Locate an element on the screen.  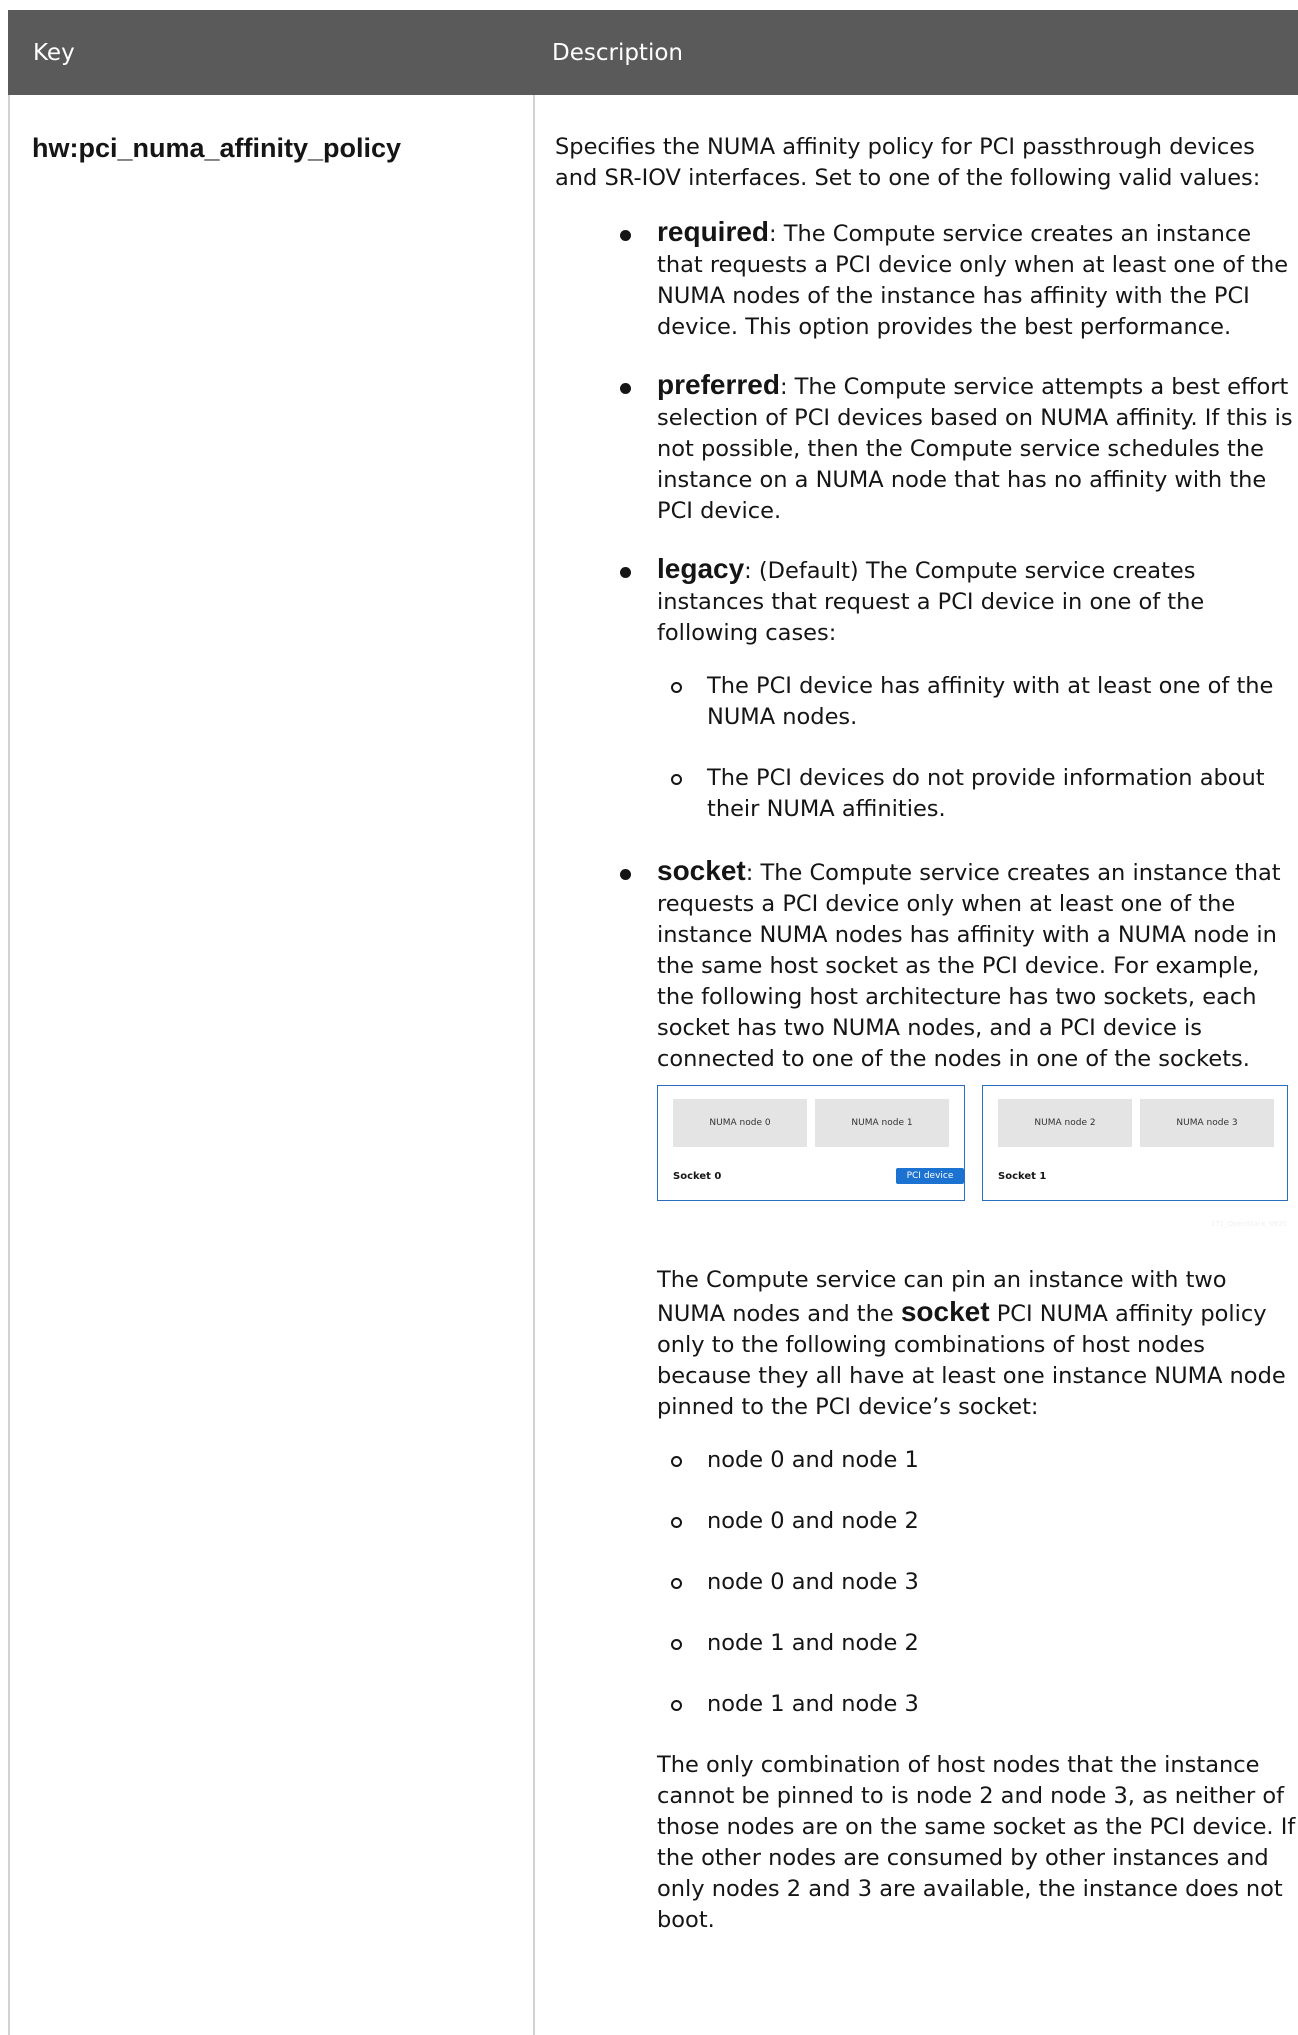
socket-box: NUMA node 2 NUMA node 3 Socket 1 is located at coordinates (1135, 1143).